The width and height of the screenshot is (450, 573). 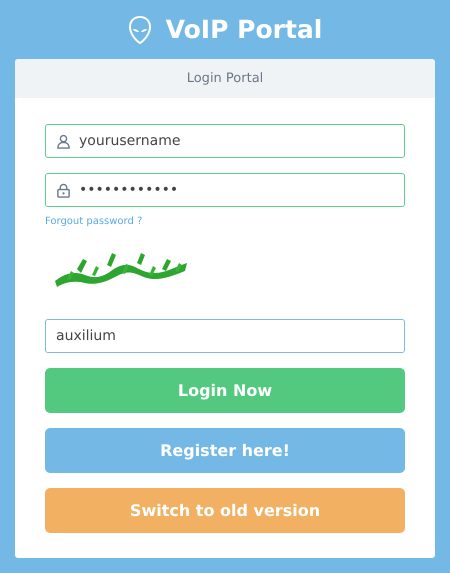 I want to click on app-title: VoIP Portal, so click(x=244, y=29).